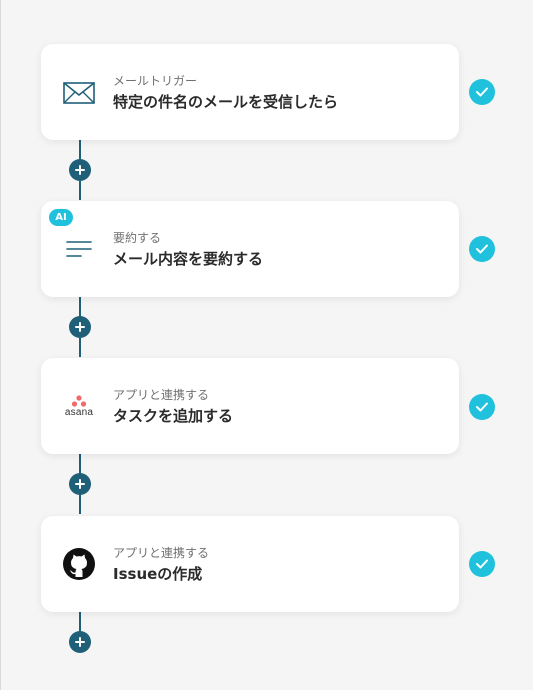  What do you see at coordinates (155, 81) in the screenshot?
I see `step-subtitle: メールトリガー` at bounding box center [155, 81].